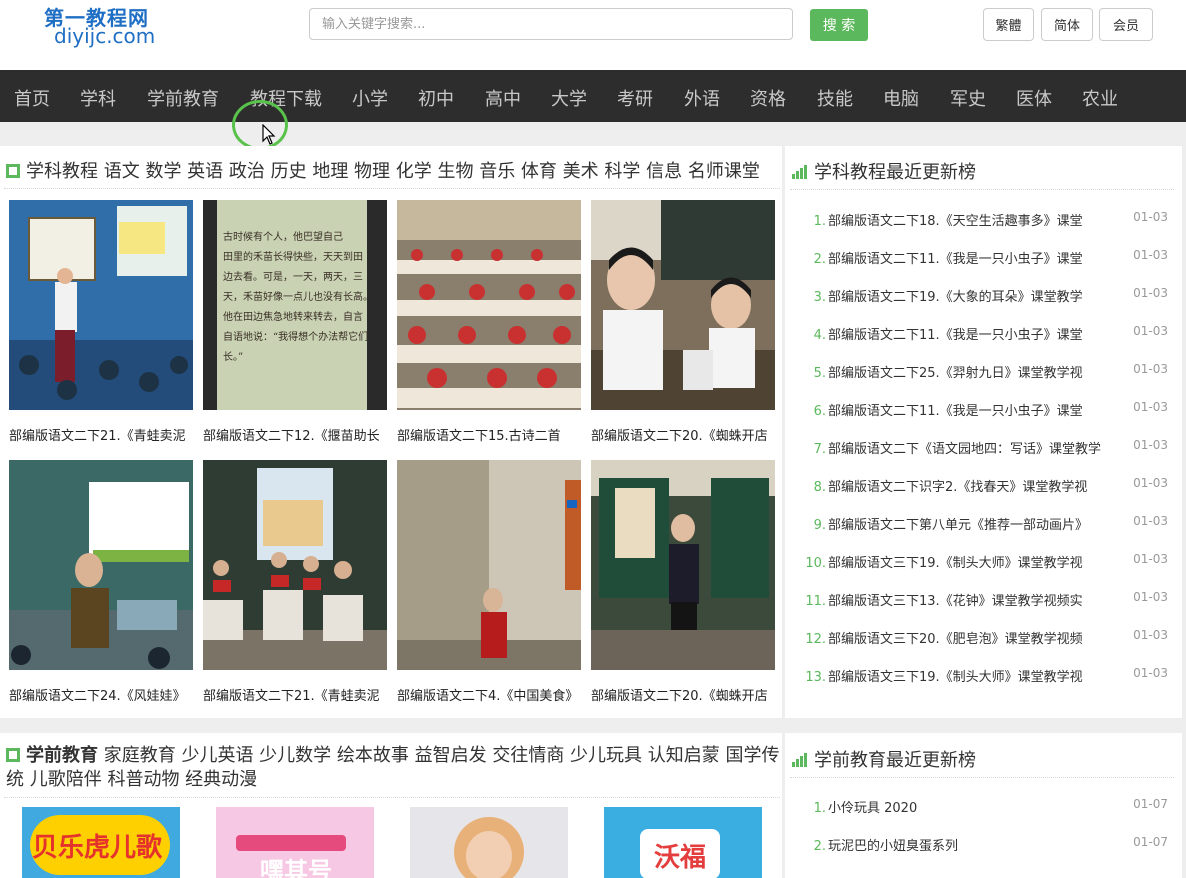 This screenshot has height=878, width=1186. What do you see at coordinates (97, 694) in the screenshot?
I see `video-caption: 部编版语文二下24.《风娃娃》` at bounding box center [97, 694].